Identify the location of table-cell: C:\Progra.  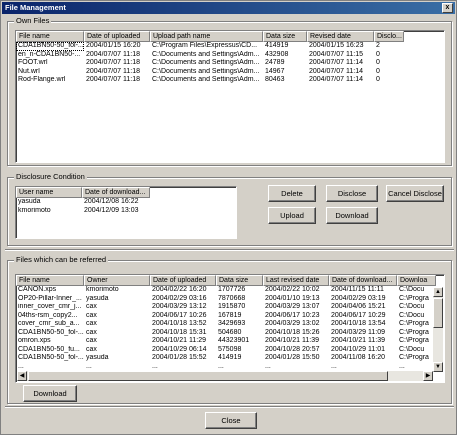
(414, 340).